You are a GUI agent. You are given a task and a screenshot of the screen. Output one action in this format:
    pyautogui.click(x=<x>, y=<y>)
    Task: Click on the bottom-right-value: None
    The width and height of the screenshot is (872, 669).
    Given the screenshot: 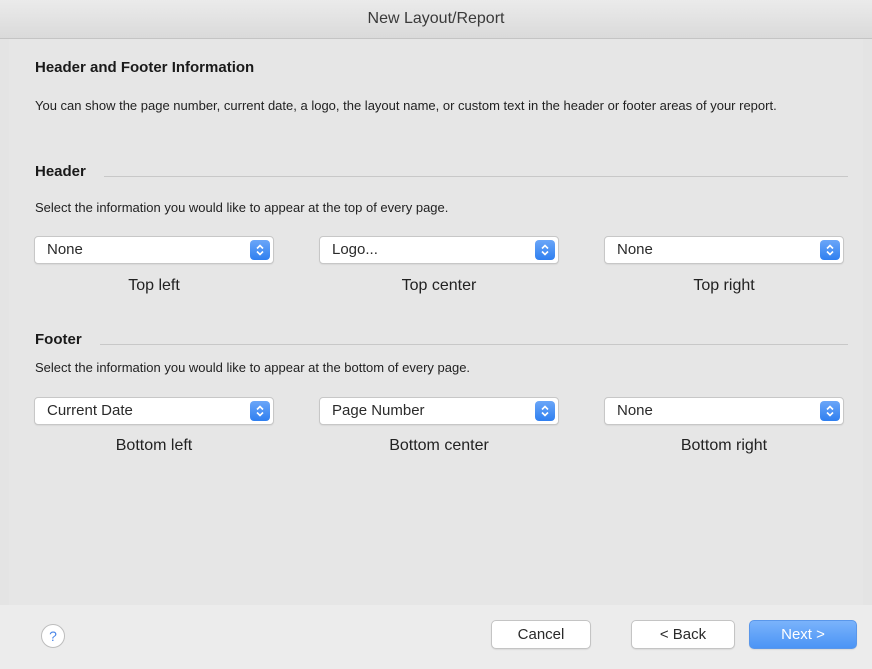 What is the action you would take?
    pyautogui.click(x=635, y=410)
    